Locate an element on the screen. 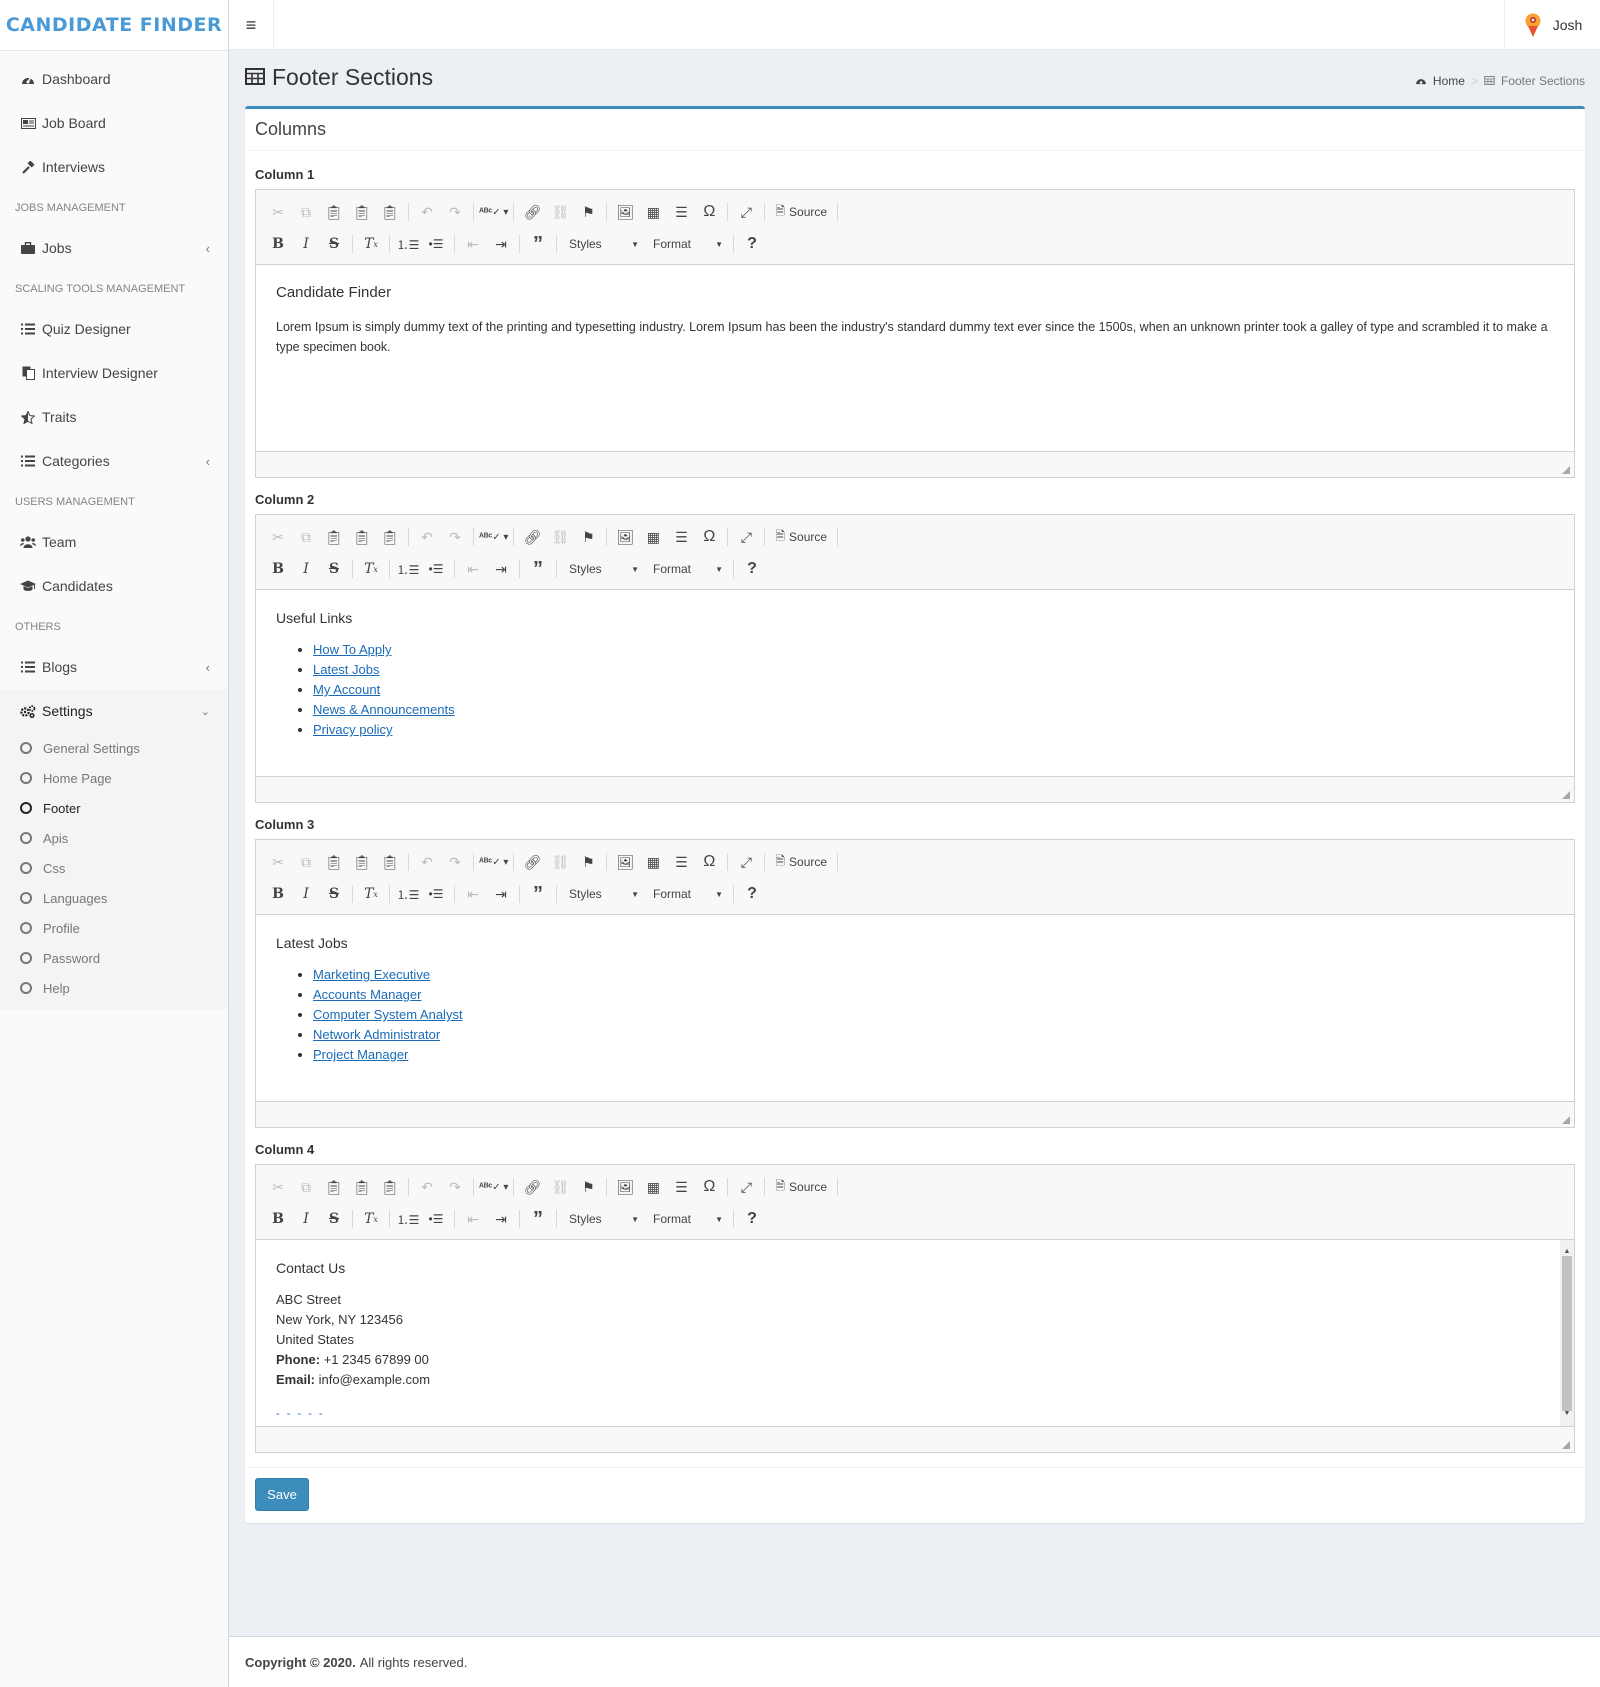 The height and width of the screenshot is (1687, 1600). maximize-icon: ⤢ is located at coordinates (746, 537).